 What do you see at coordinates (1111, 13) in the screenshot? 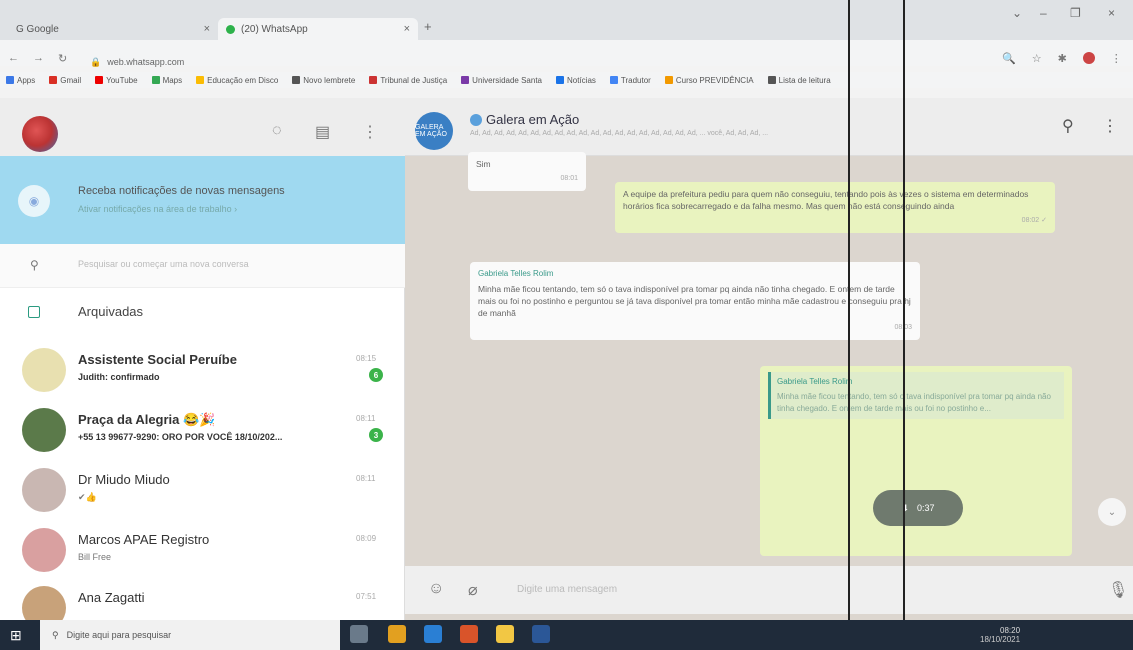
I see `close-window-icon: ×` at bounding box center [1111, 13].